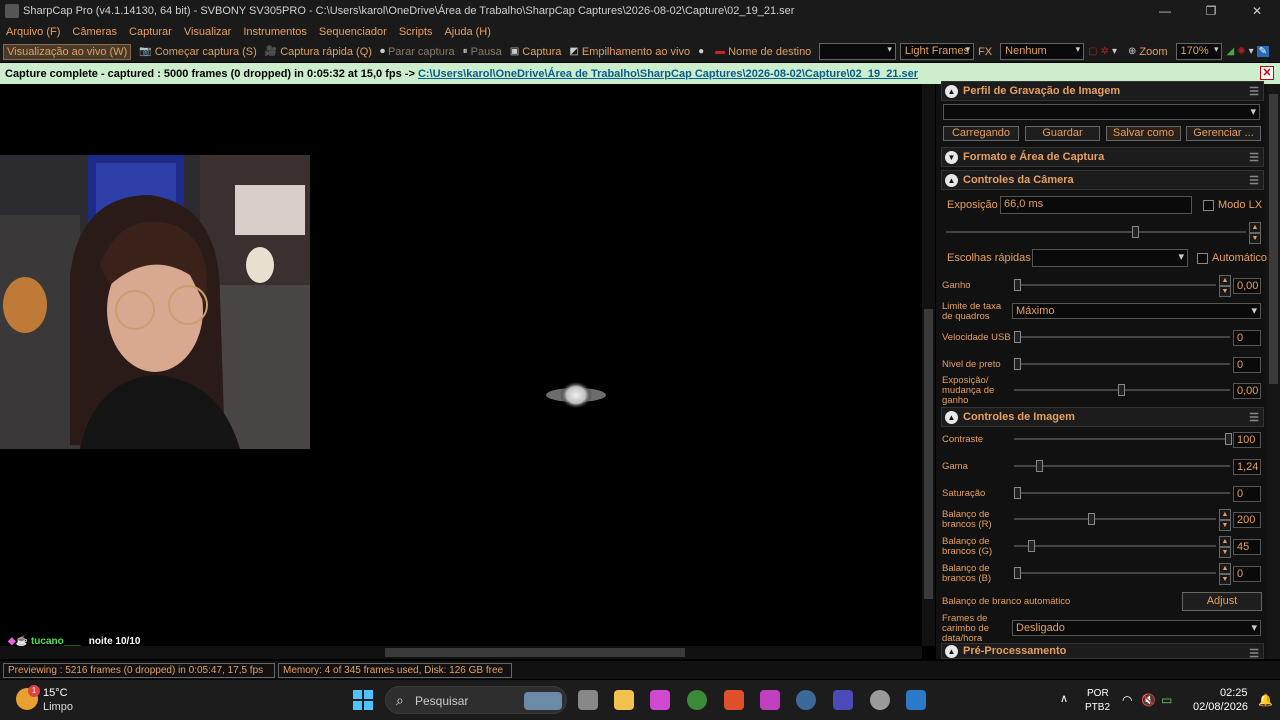 Image resolution: width=1280 pixels, height=720 pixels. Describe the element at coordinates (417, 52) in the screenshot. I see `stop-capture-button: ⏺ Parar captura` at that location.